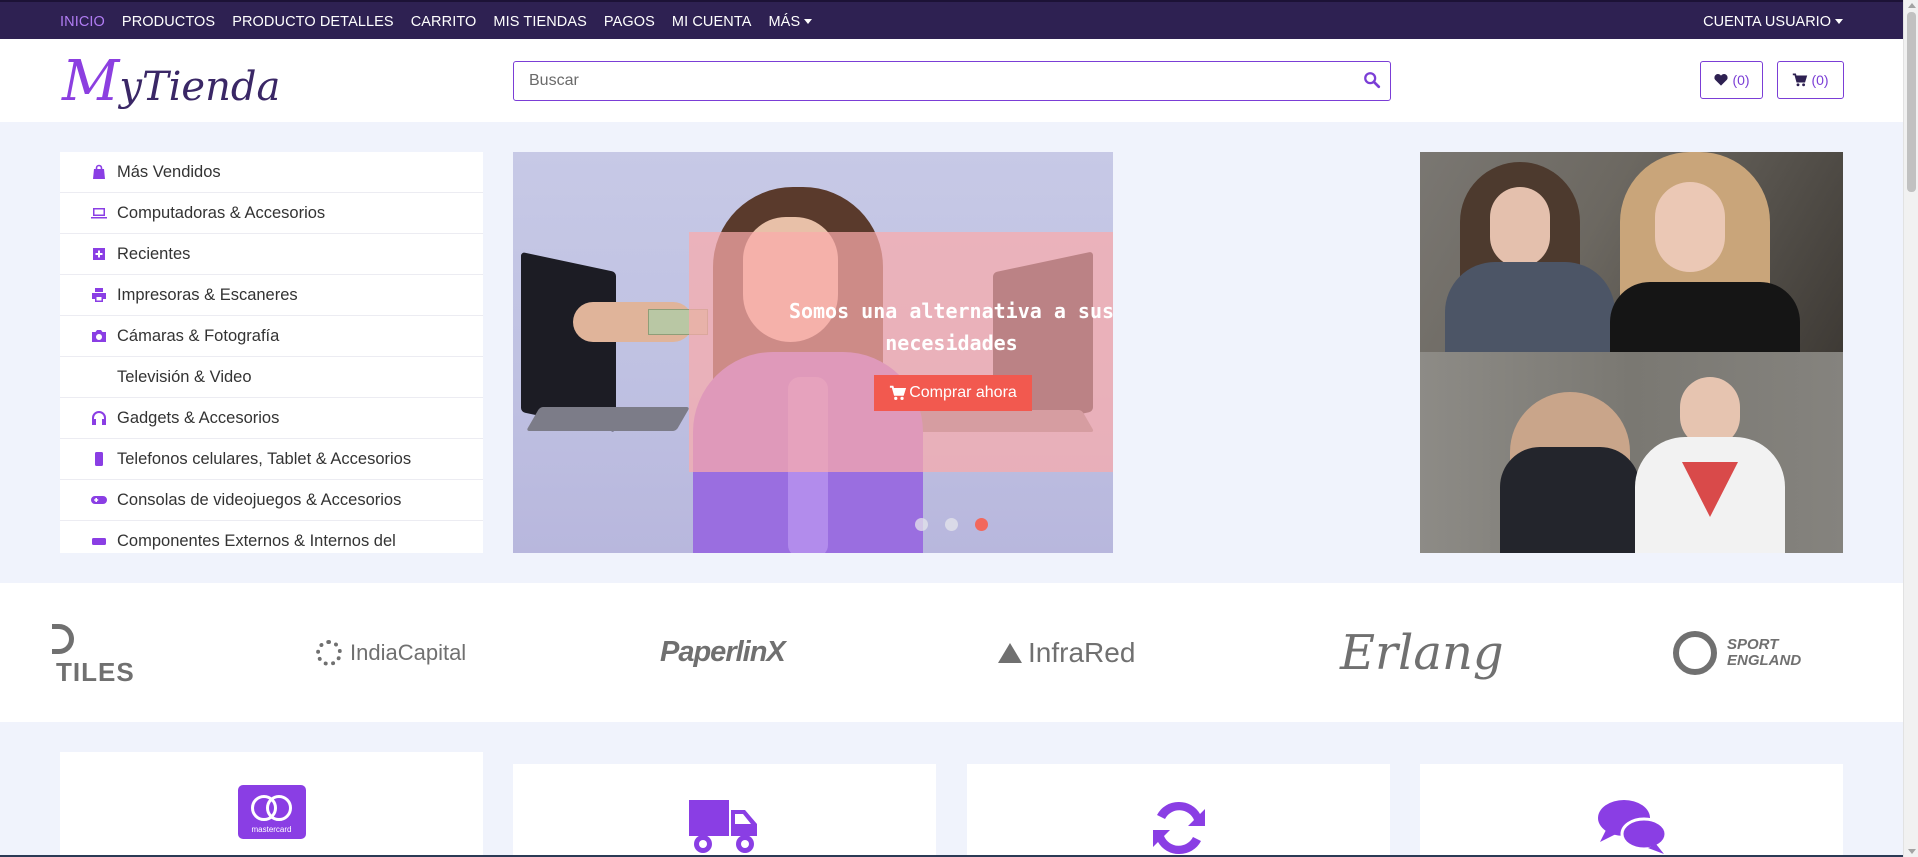 The width and height of the screenshot is (1918, 857). What do you see at coordinates (1721, 79) in the screenshot?
I see `heart-icon` at bounding box center [1721, 79].